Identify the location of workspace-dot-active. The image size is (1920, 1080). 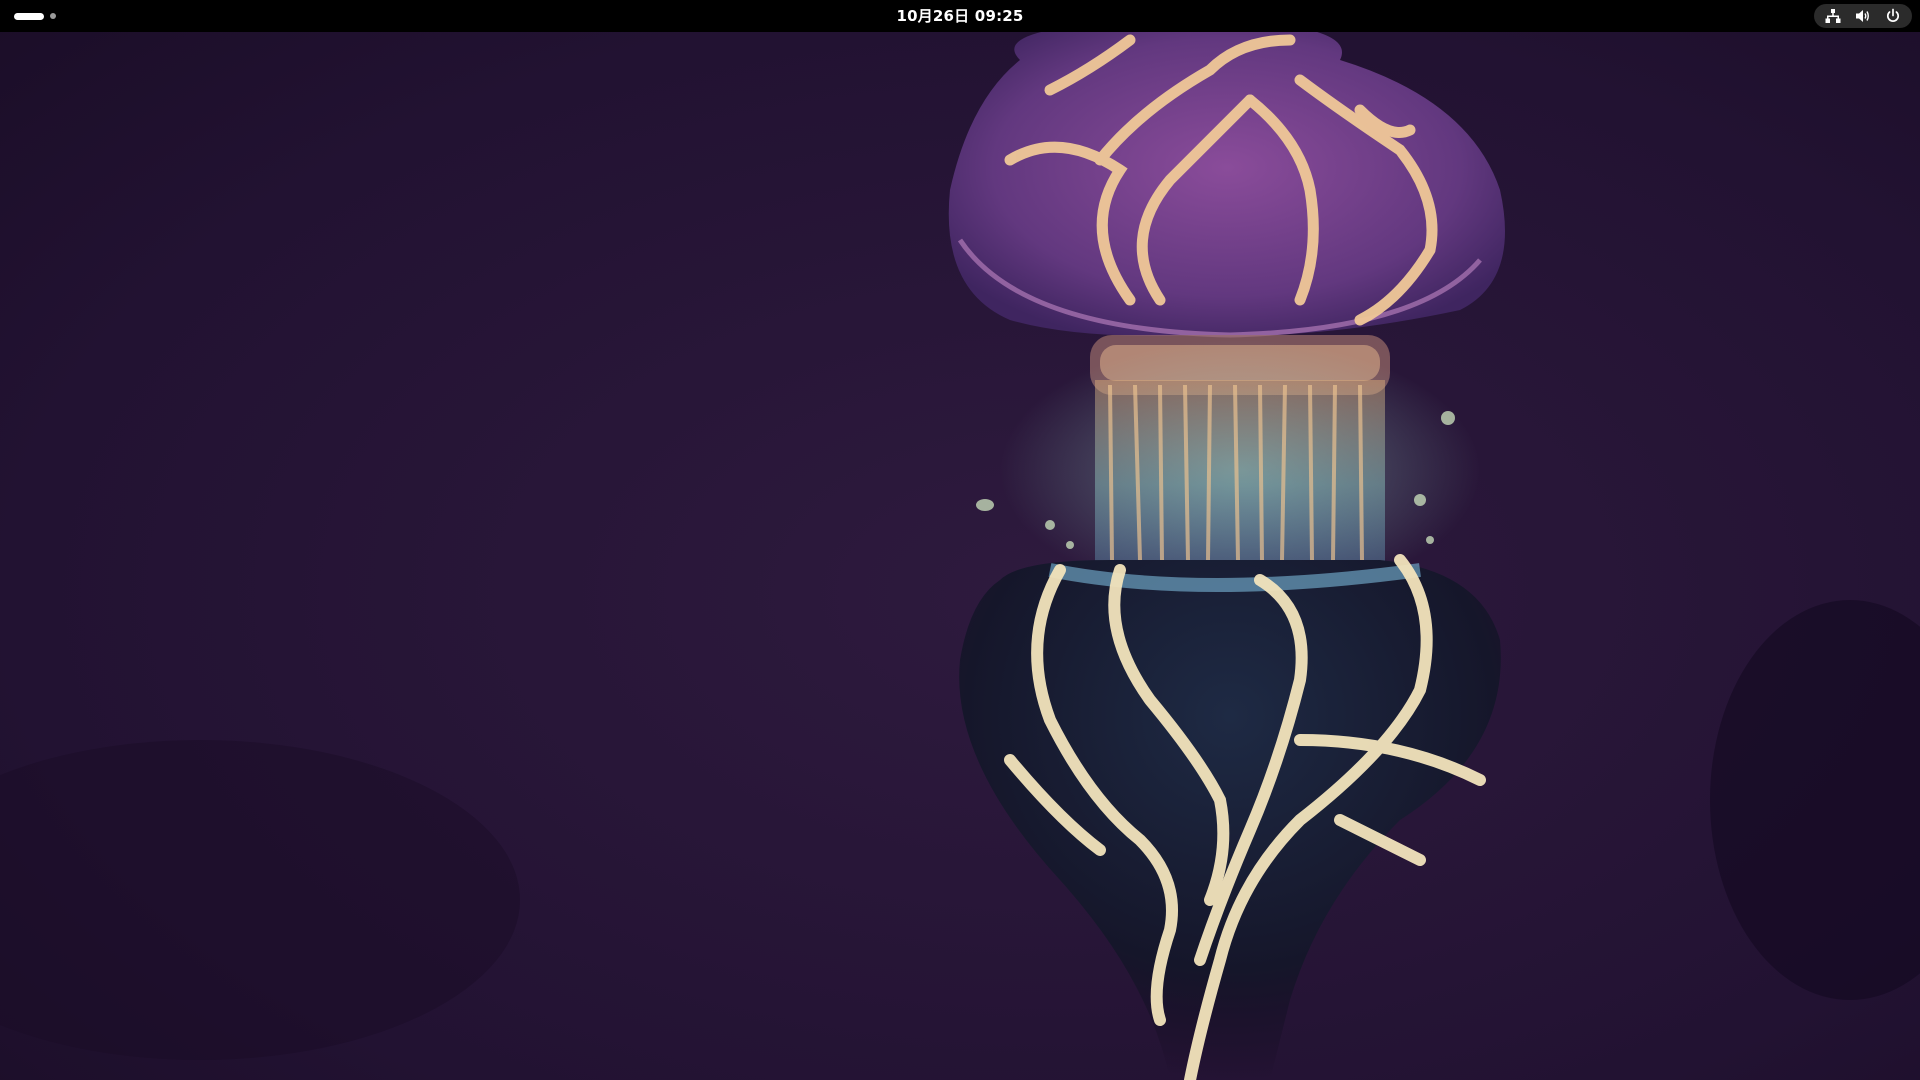
(29, 16).